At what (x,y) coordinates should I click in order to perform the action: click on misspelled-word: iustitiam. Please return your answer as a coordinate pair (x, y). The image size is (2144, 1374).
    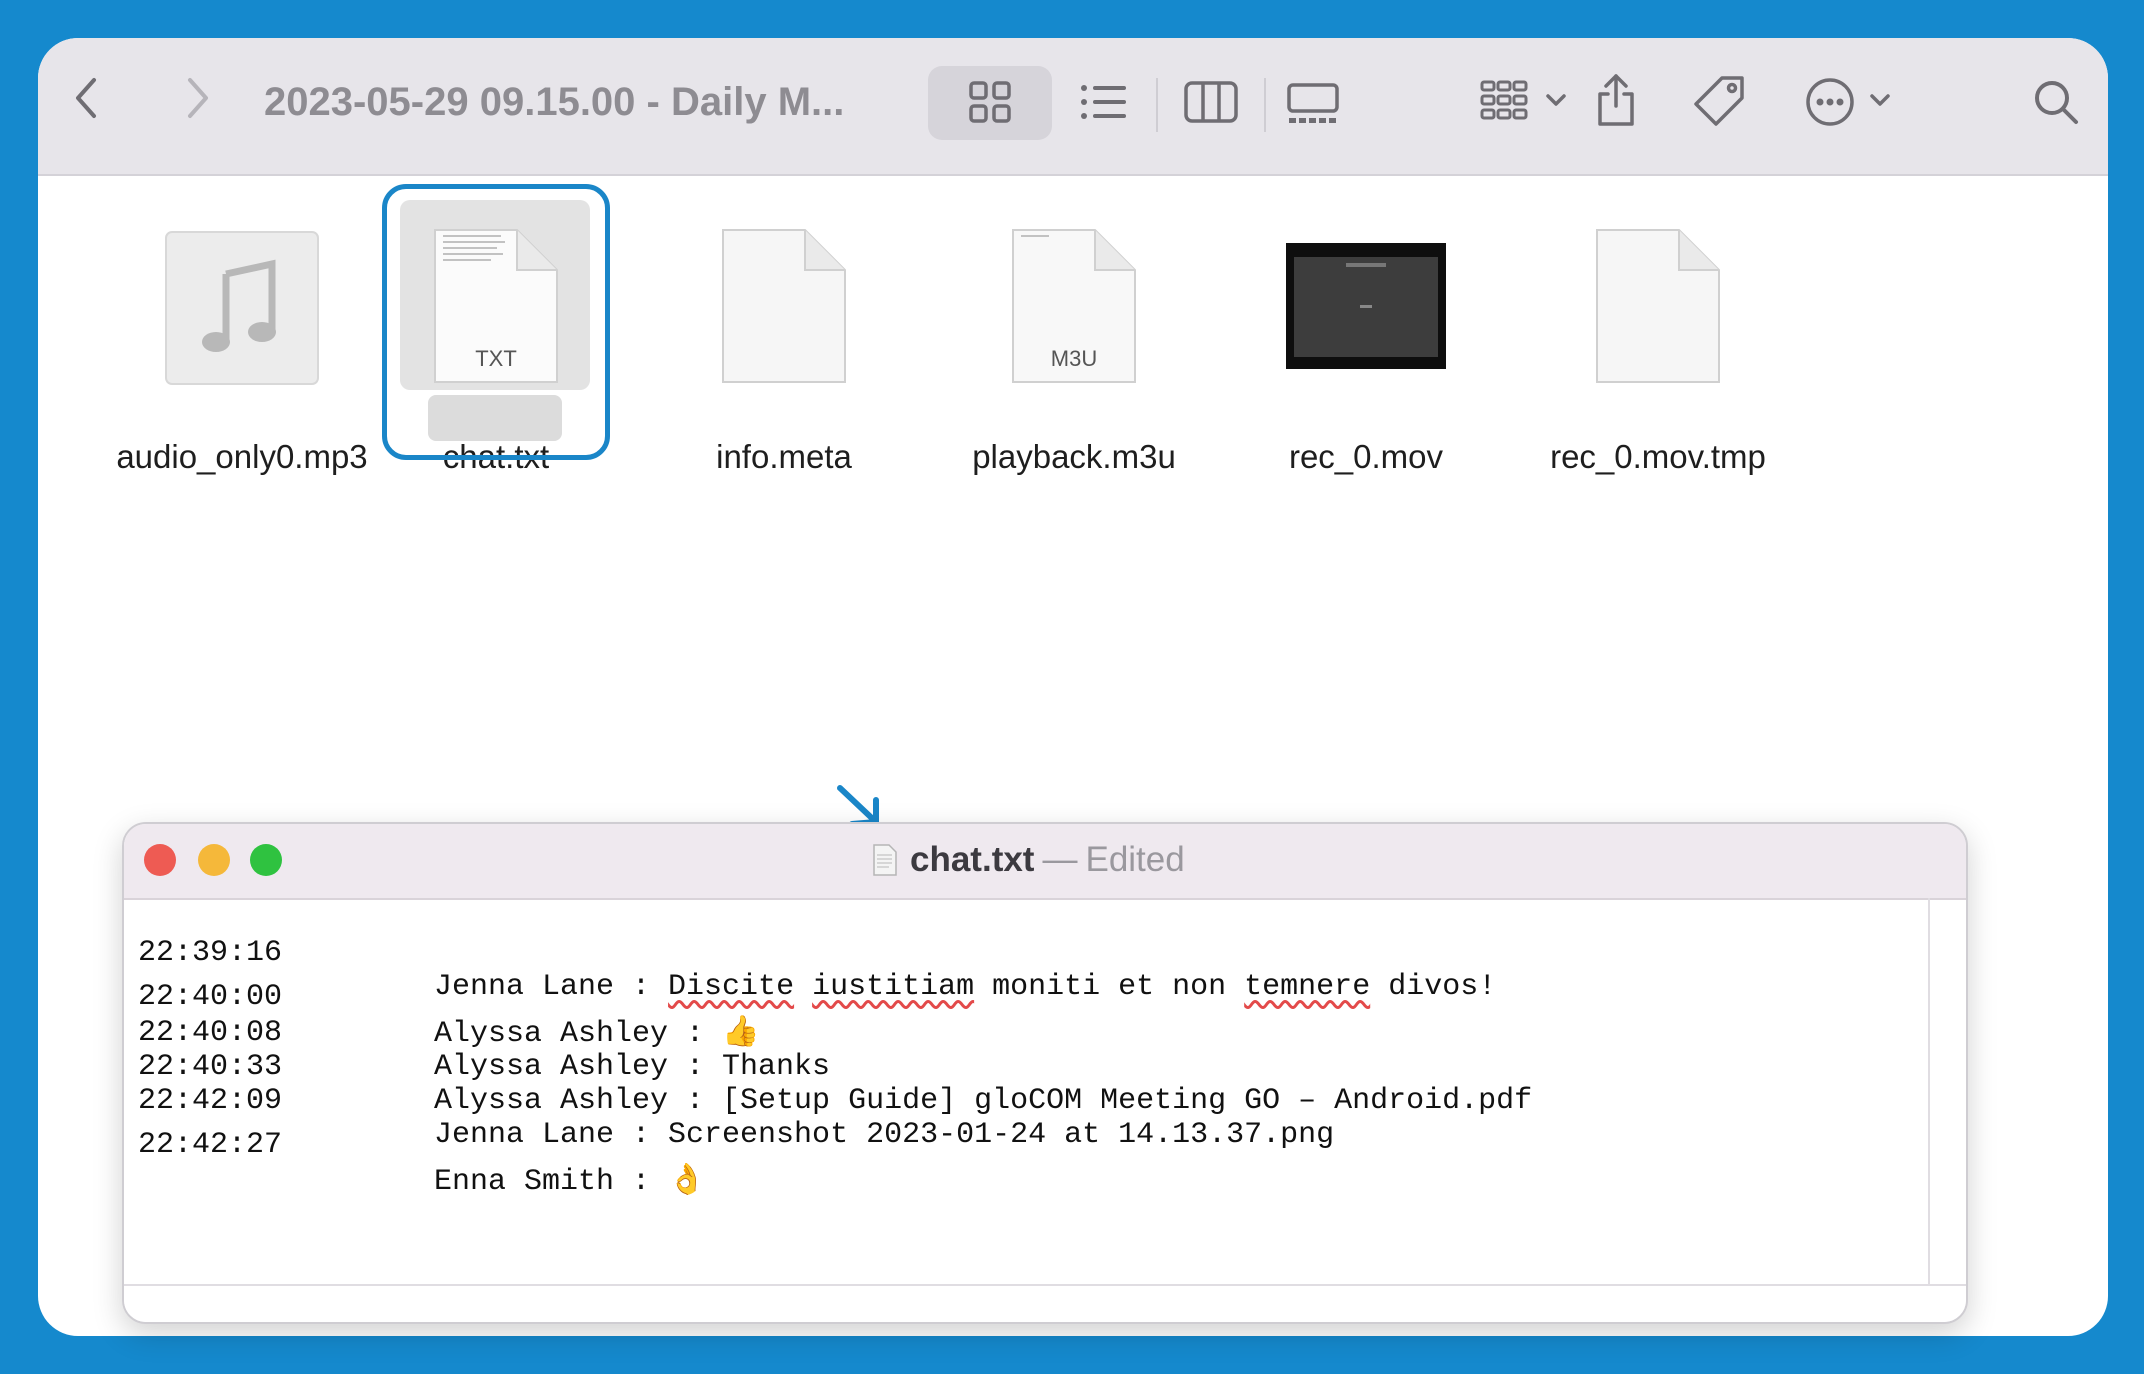
    Looking at the image, I should click on (893, 987).